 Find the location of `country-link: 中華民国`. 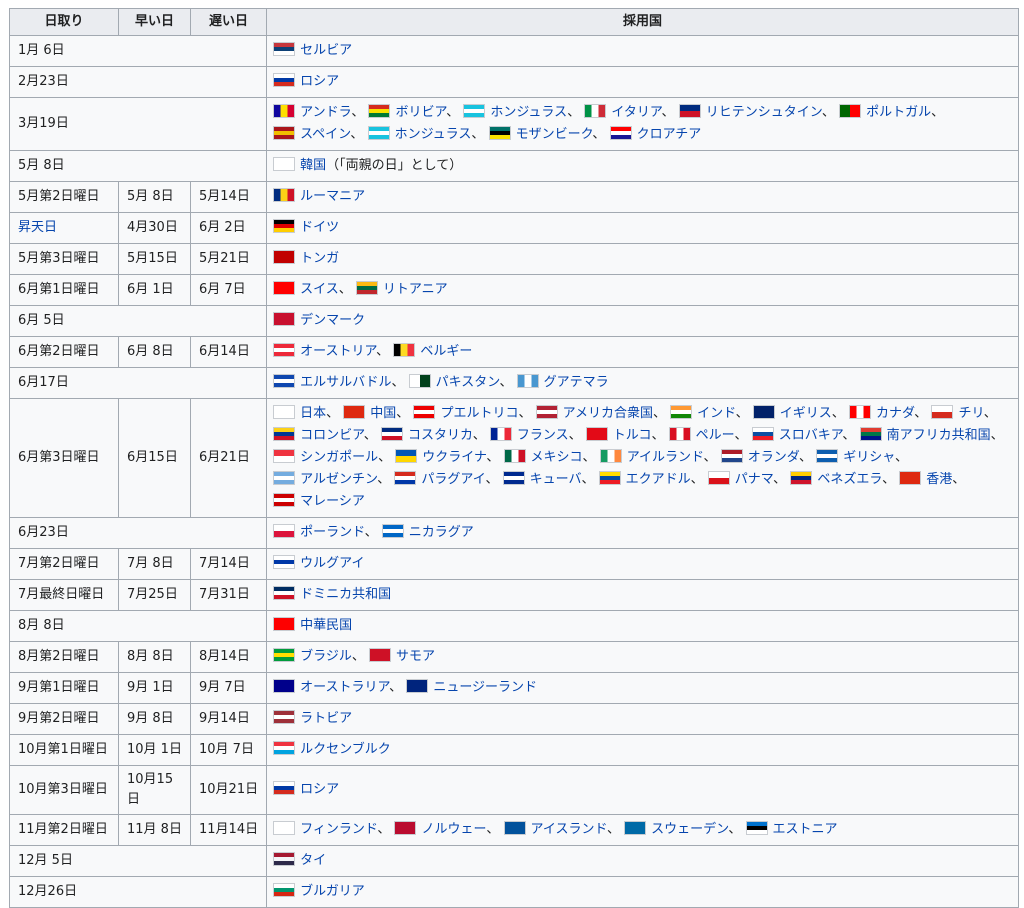

country-link: 中華民国 is located at coordinates (326, 625).